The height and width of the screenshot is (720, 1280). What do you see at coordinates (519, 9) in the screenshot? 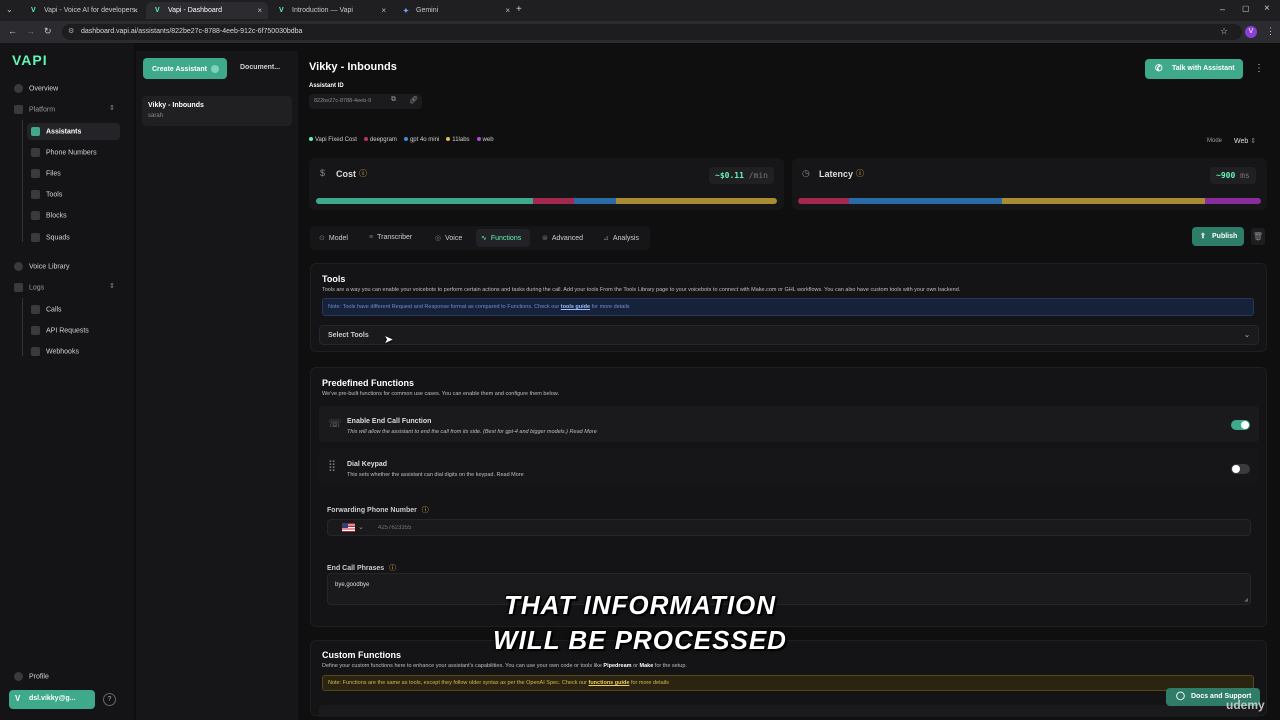
I see `new-tab-icon: +` at bounding box center [519, 9].